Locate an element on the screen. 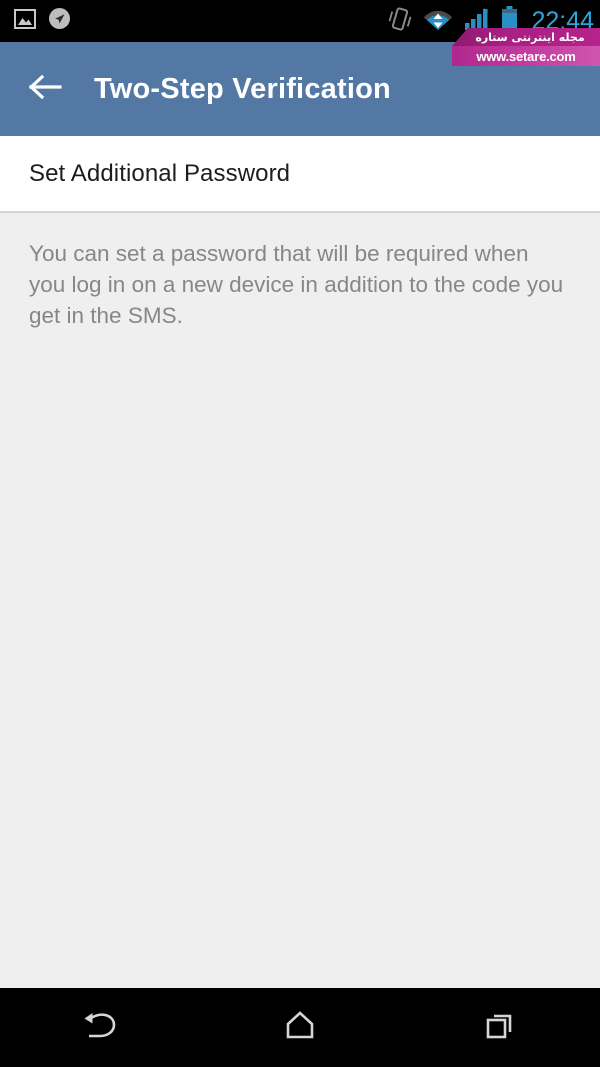  nav-home-icon is located at coordinates (300, 1027).